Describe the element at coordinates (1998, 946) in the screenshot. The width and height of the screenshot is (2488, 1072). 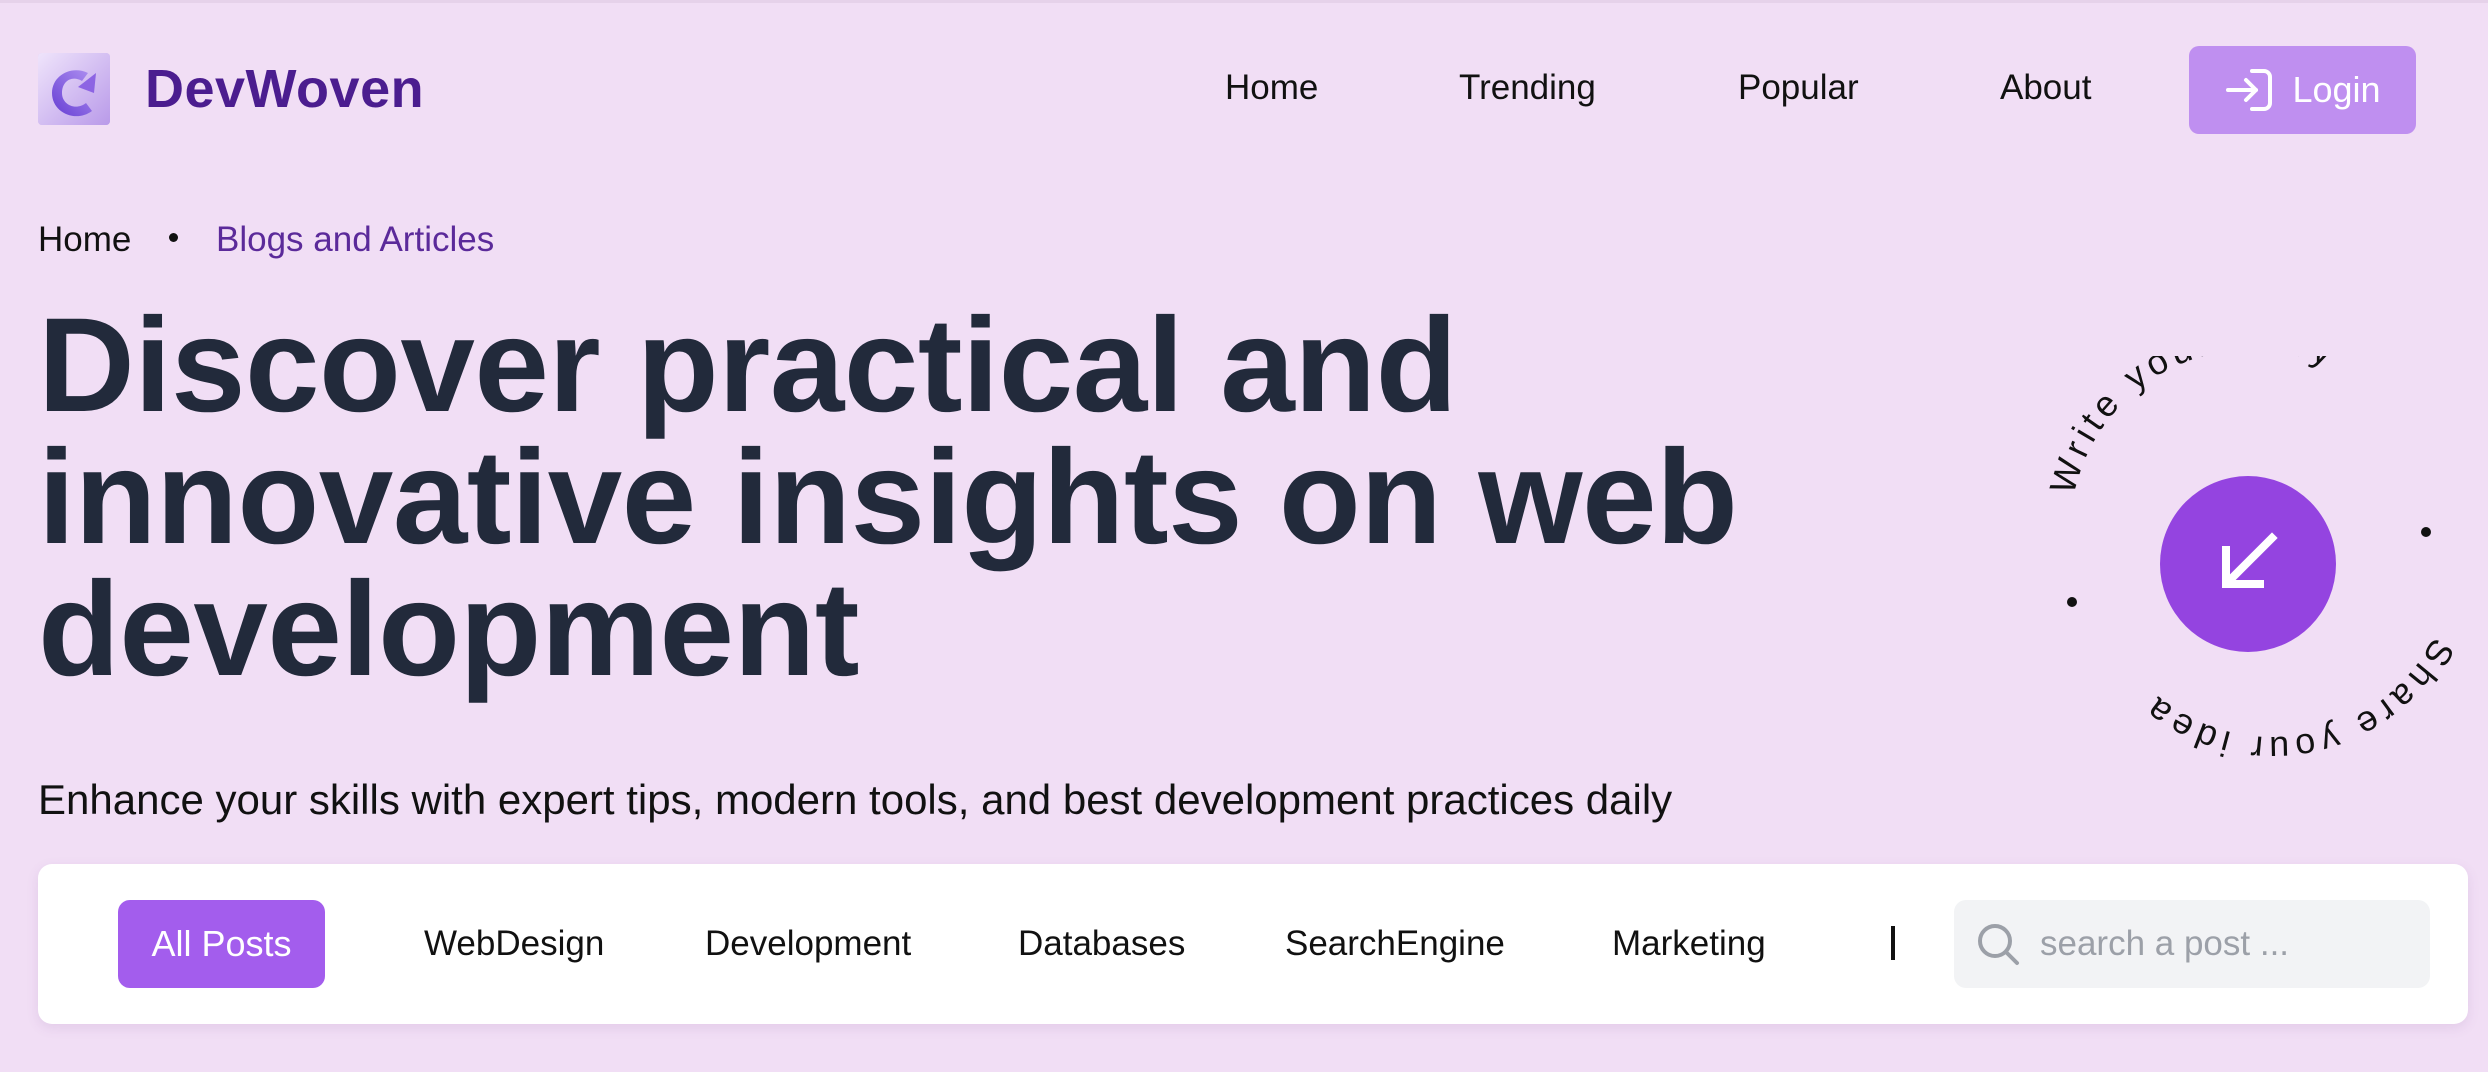
I see `search-icon` at that location.